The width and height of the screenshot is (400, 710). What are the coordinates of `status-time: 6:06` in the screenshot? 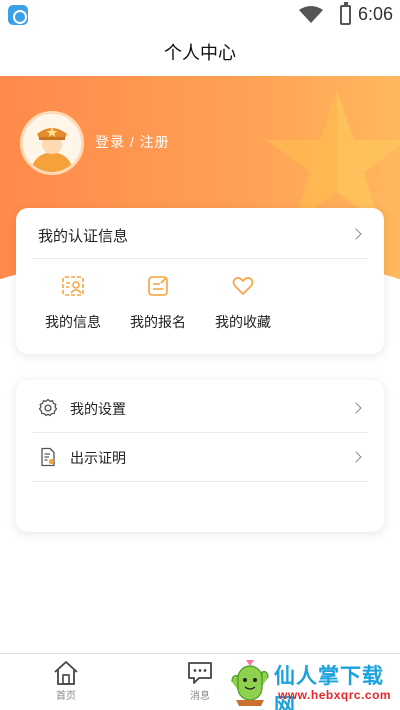 It's located at (376, 14).